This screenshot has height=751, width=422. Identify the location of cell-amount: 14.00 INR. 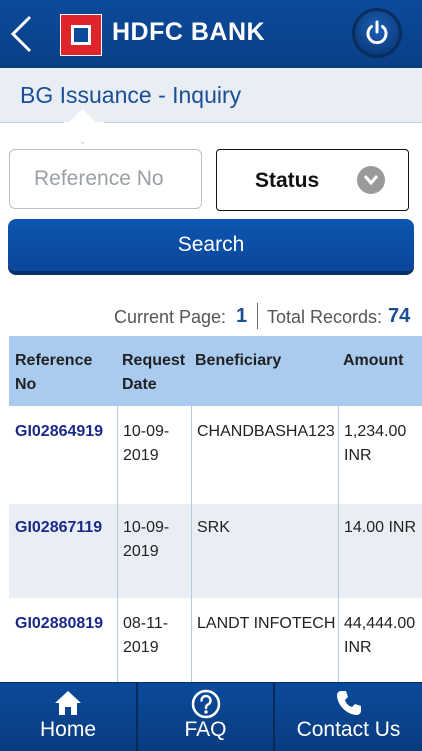
(380, 527).